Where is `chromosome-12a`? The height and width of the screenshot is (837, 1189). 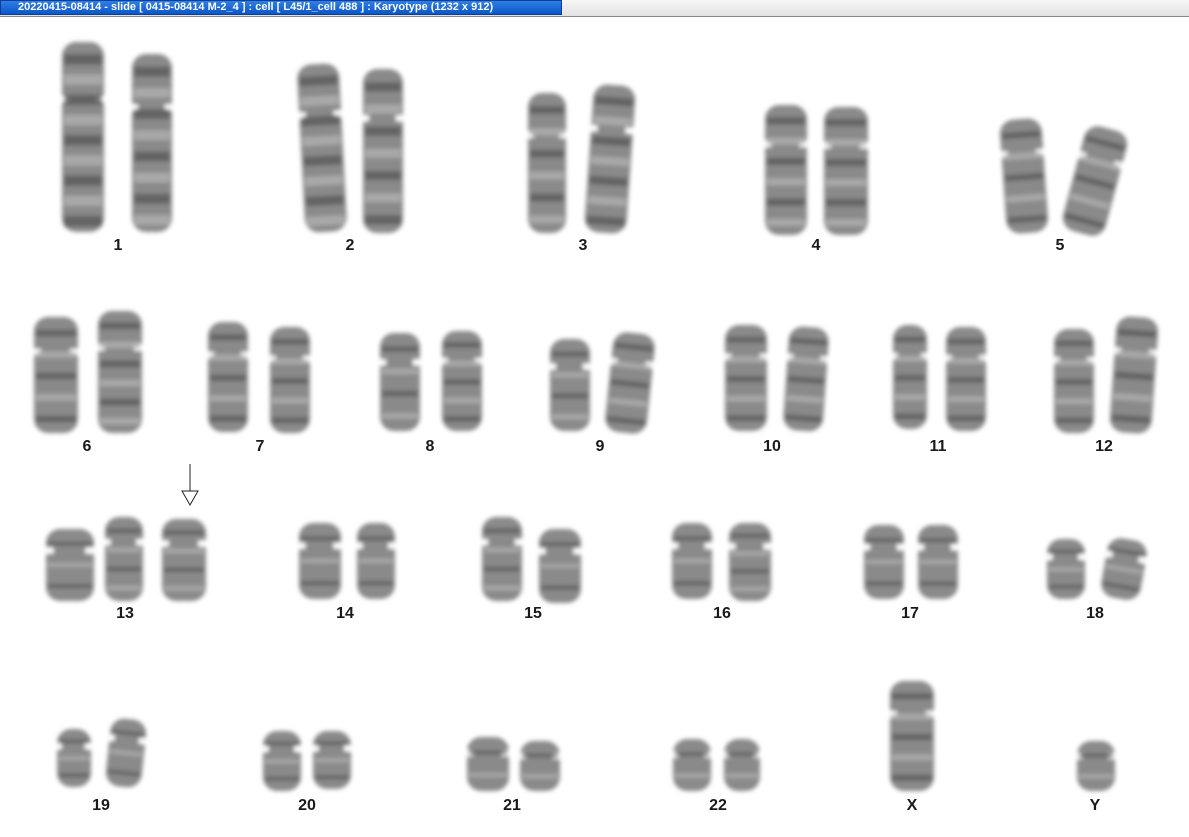
chromosome-12a is located at coordinates (1073, 381).